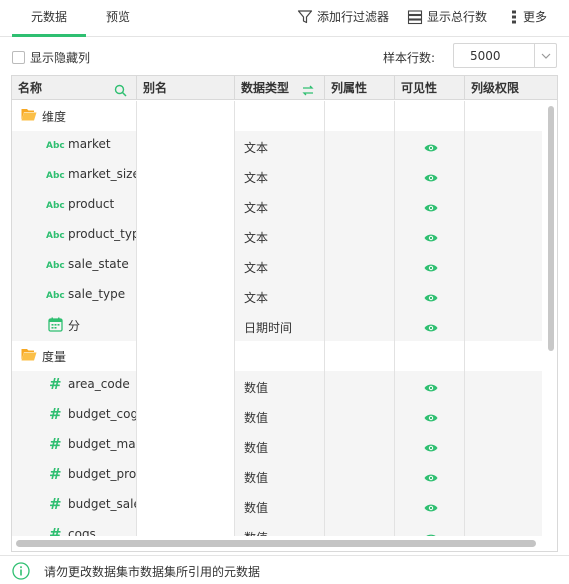 The width and height of the screenshot is (569, 584). I want to click on table-row: # budget_cogs 数值, so click(277, 416).